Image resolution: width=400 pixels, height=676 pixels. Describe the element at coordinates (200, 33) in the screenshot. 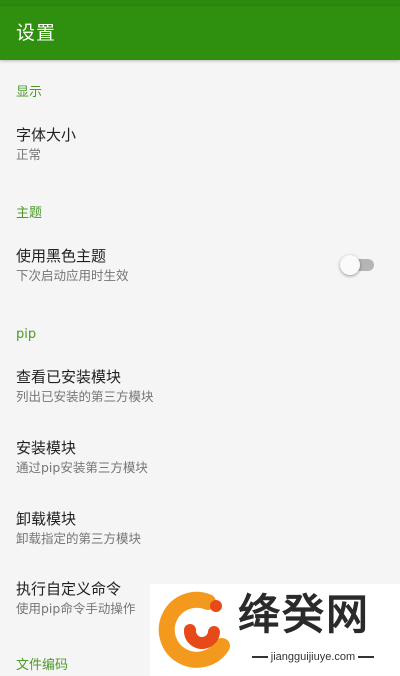

I see `app-toolbar: 设置` at that location.